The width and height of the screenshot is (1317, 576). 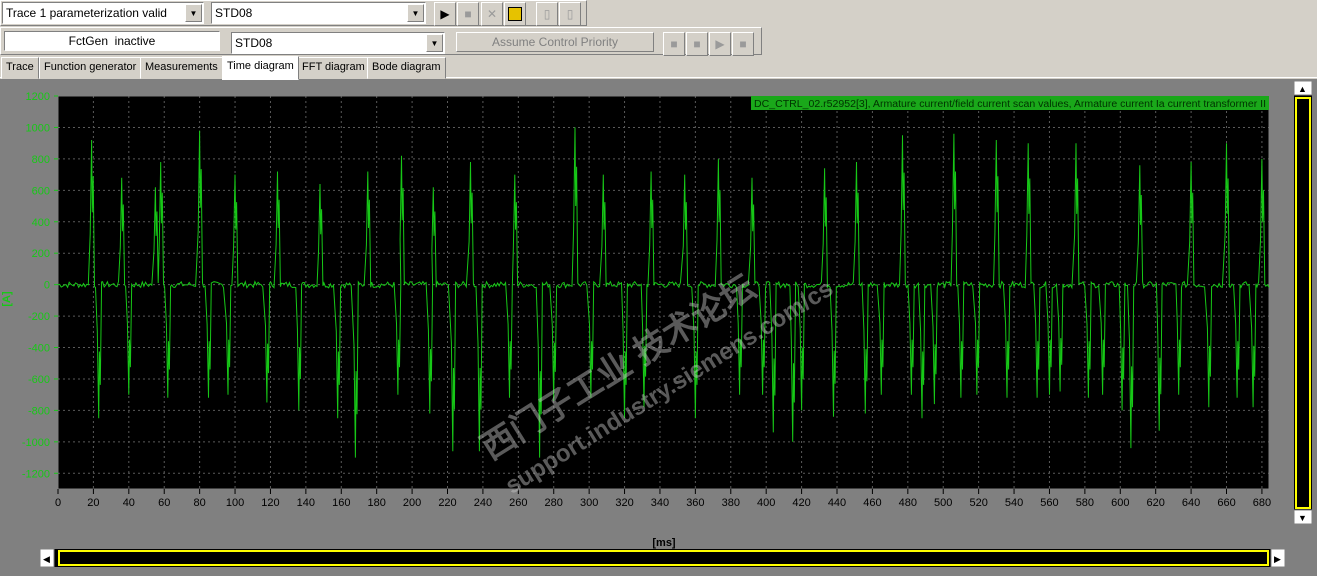 I want to click on x-tick-label: 500, so click(x=943, y=503).